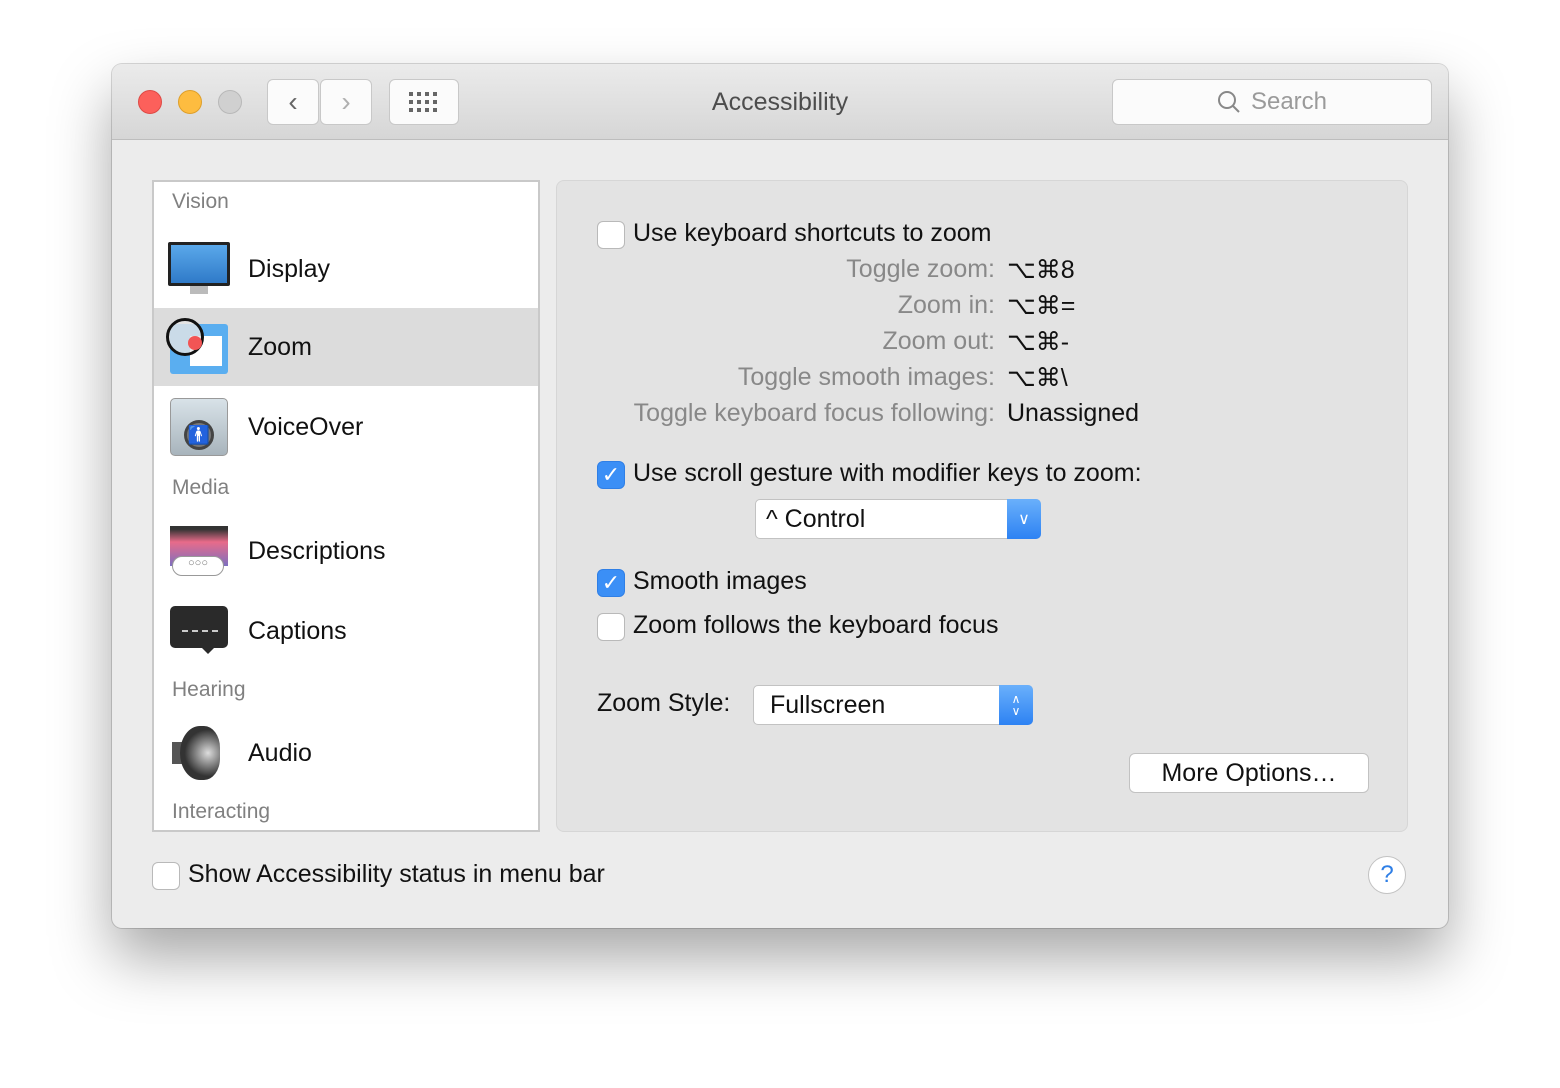  What do you see at coordinates (1289, 101) in the screenshot?
I see `search-placeholder: Search` at bounding box center [1289, 101].